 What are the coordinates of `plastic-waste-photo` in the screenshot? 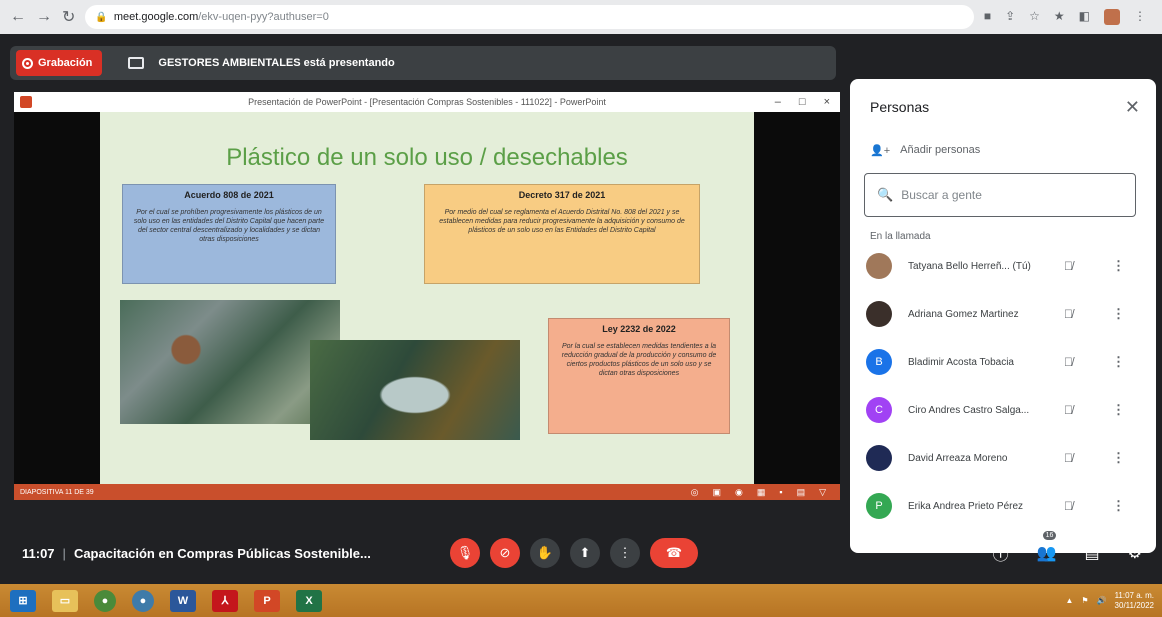 It's located at (230, 362).